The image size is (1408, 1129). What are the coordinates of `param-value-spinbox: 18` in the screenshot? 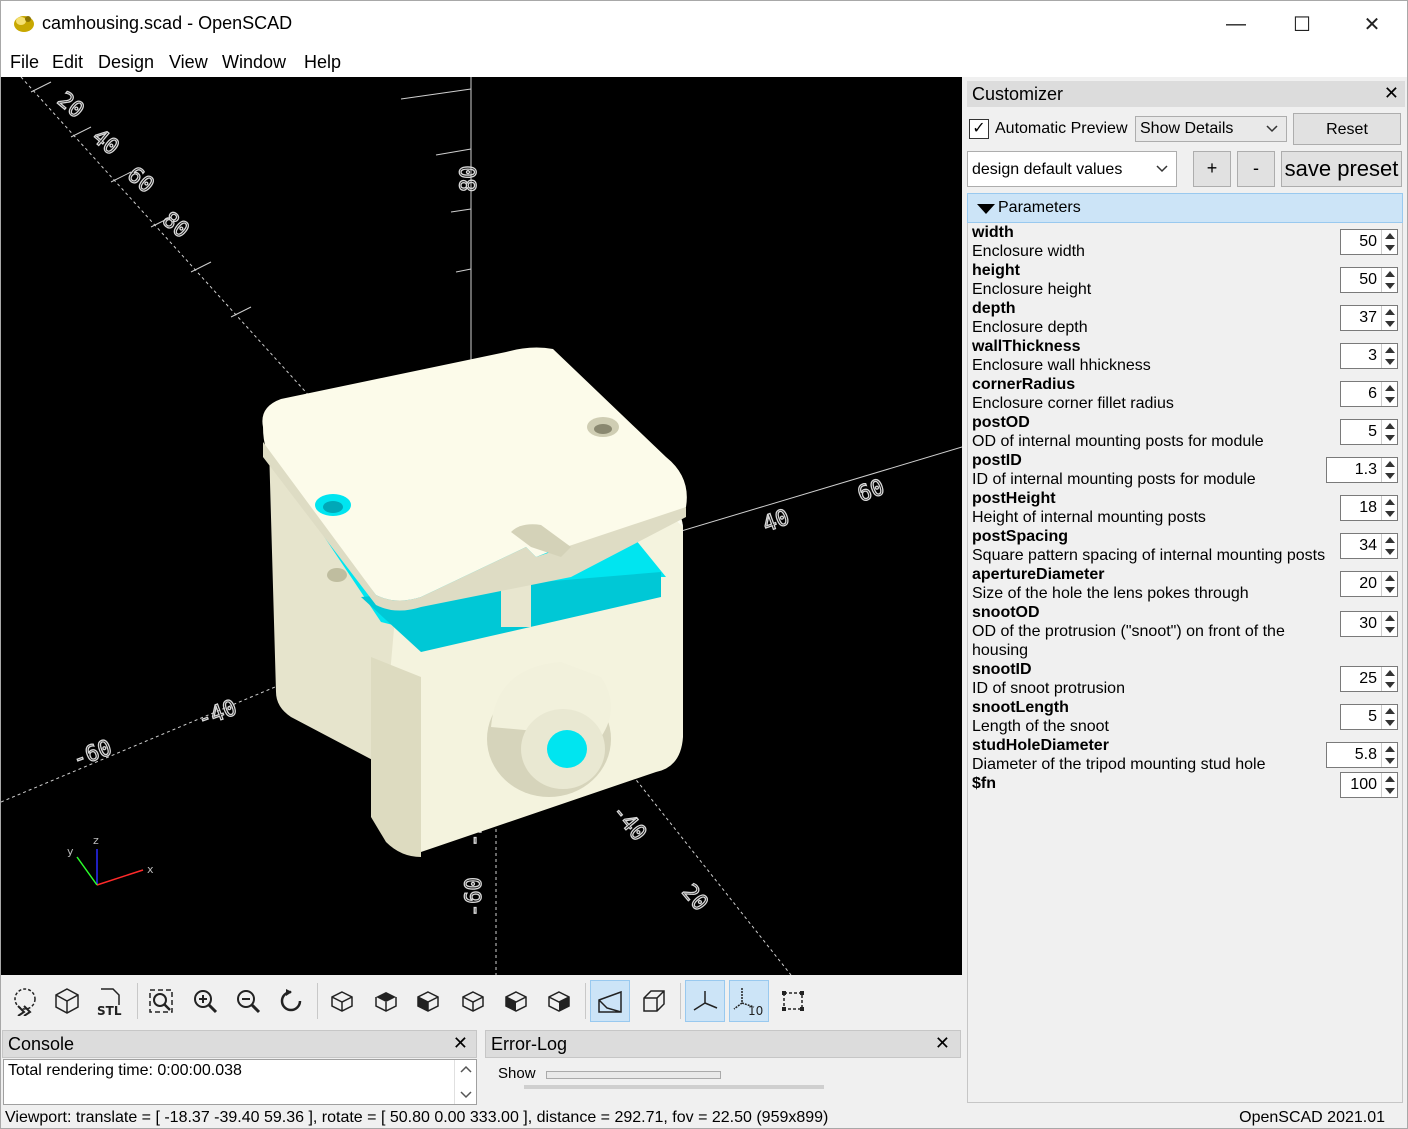 It's located at (1369, 508).